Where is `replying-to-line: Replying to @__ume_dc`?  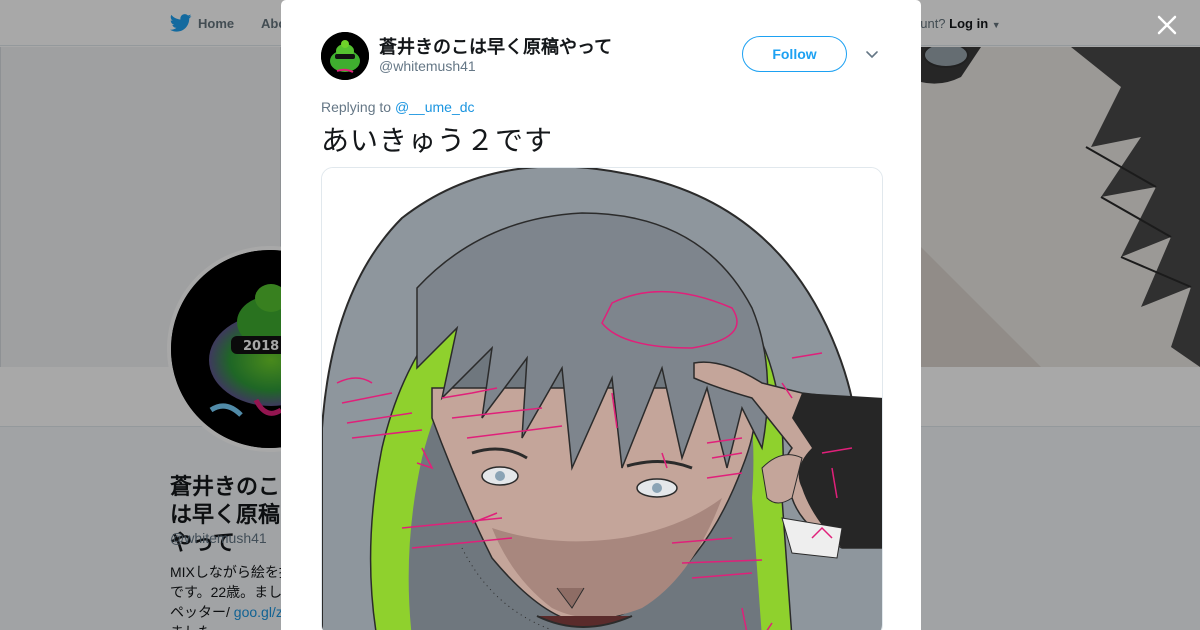
replying-to-line: Replying to @__ume_dc is located at coordinates (398, 107).